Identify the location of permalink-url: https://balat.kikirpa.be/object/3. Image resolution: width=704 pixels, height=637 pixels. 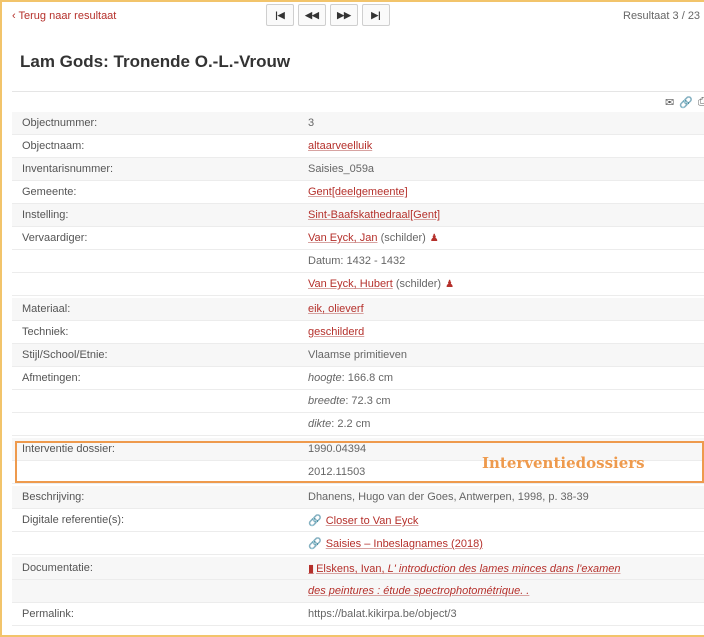
(382, 614).